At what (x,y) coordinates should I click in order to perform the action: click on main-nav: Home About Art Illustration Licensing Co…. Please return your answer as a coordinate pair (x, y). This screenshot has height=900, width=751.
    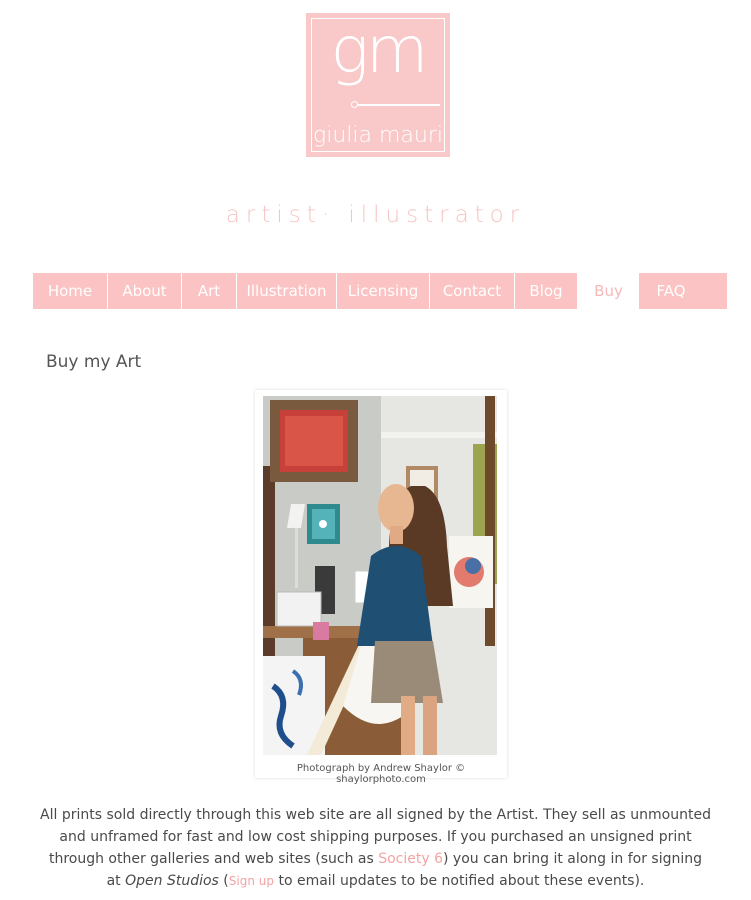
    Looking at the image, I should click on (380, 291).